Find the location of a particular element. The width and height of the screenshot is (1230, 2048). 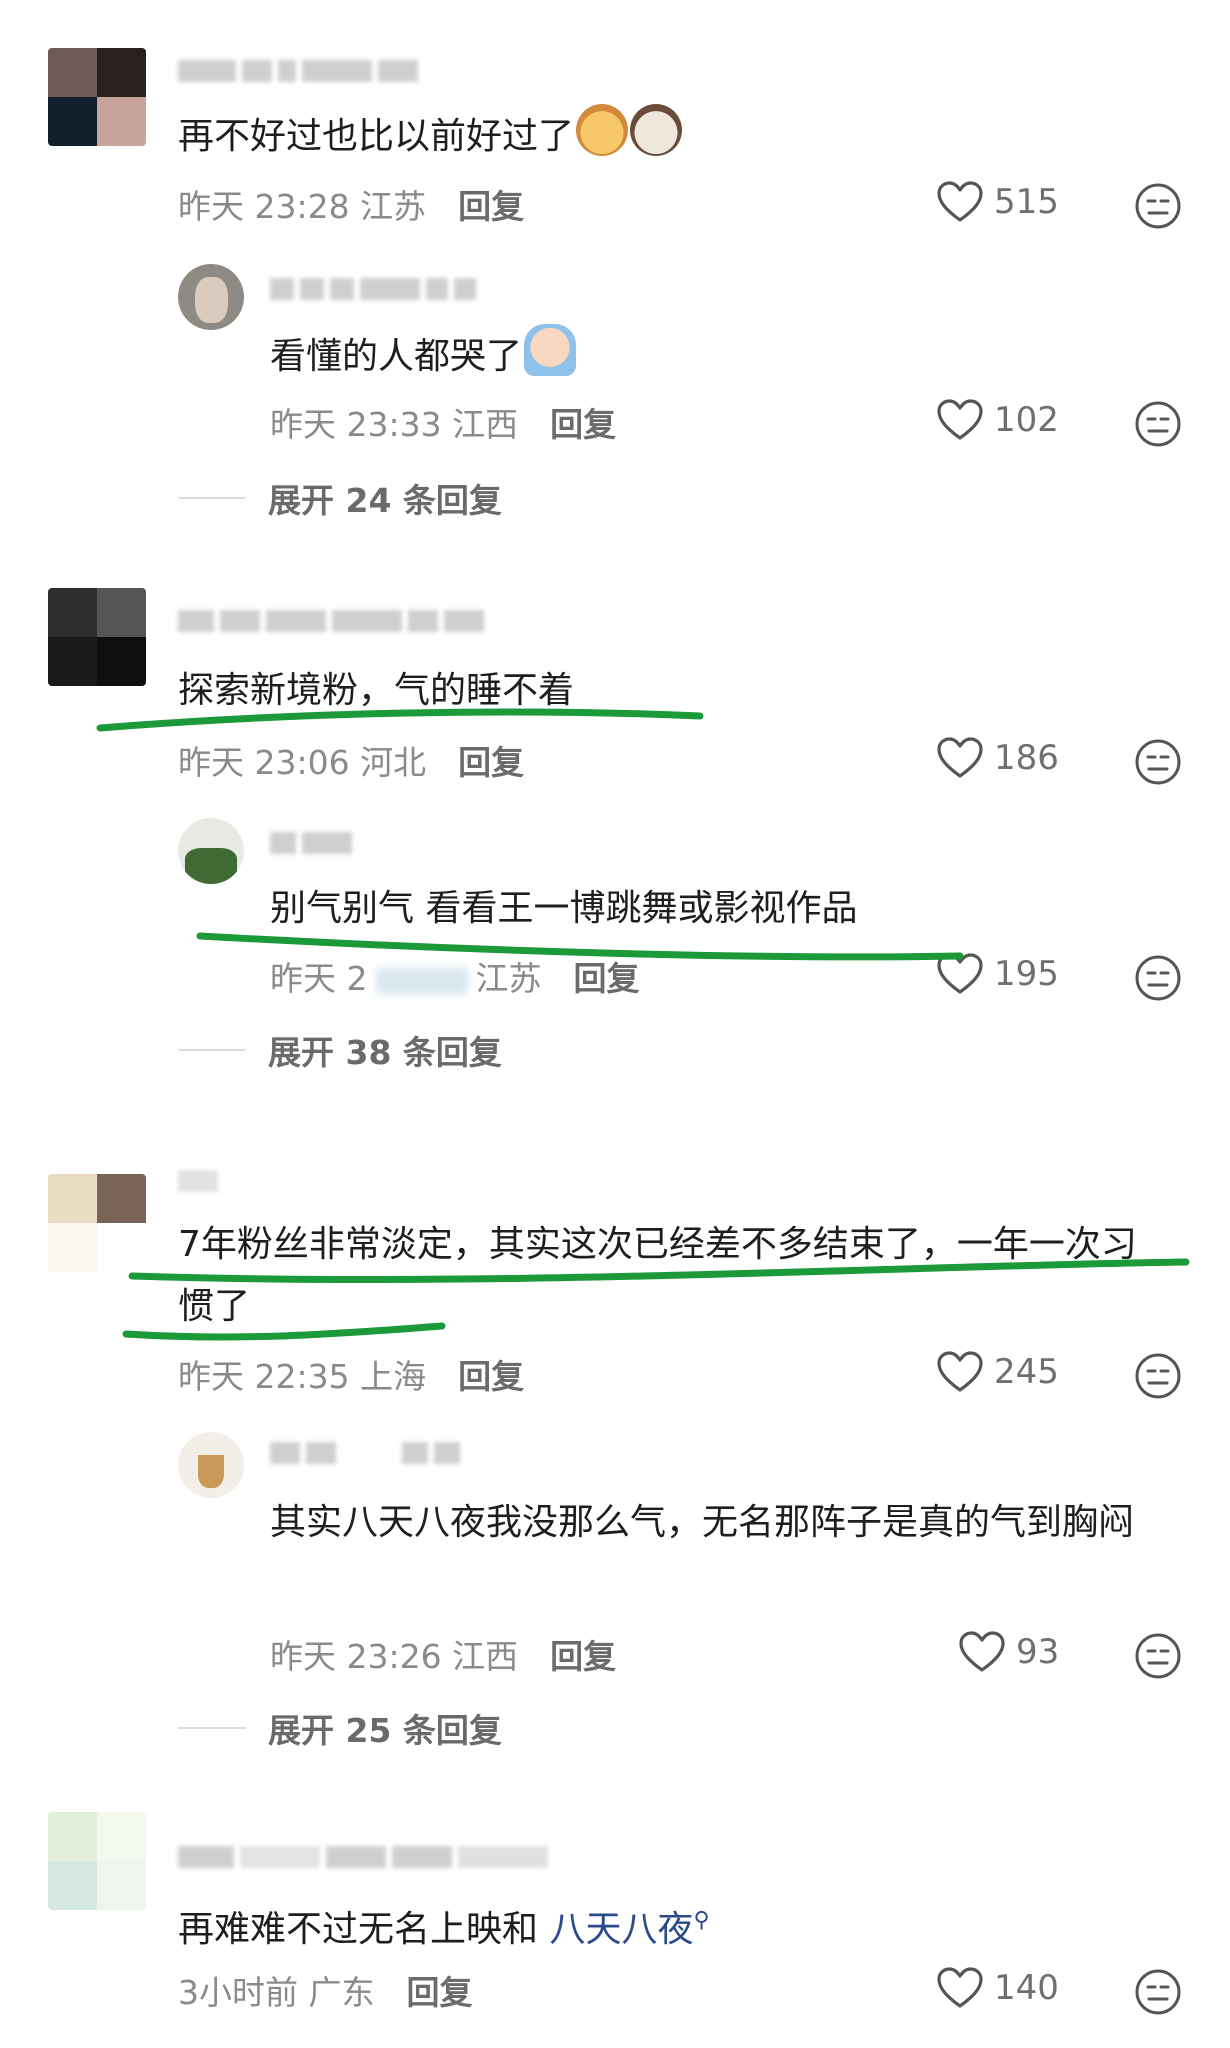

reply-text: 别气别气 看看王一博跳舞或影视作品 is located at coordinates (564, 908).